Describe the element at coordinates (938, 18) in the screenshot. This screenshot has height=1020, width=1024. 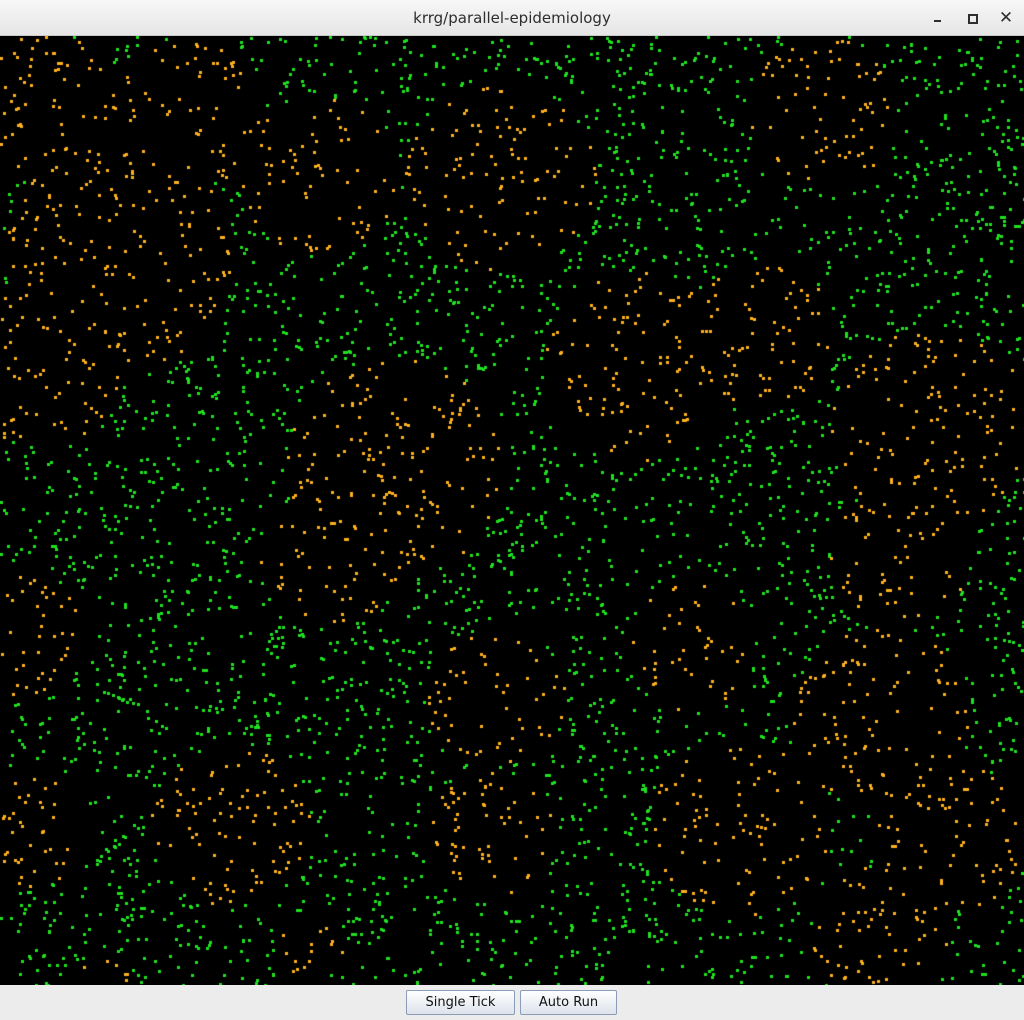
I see `minimize-button` at that location.